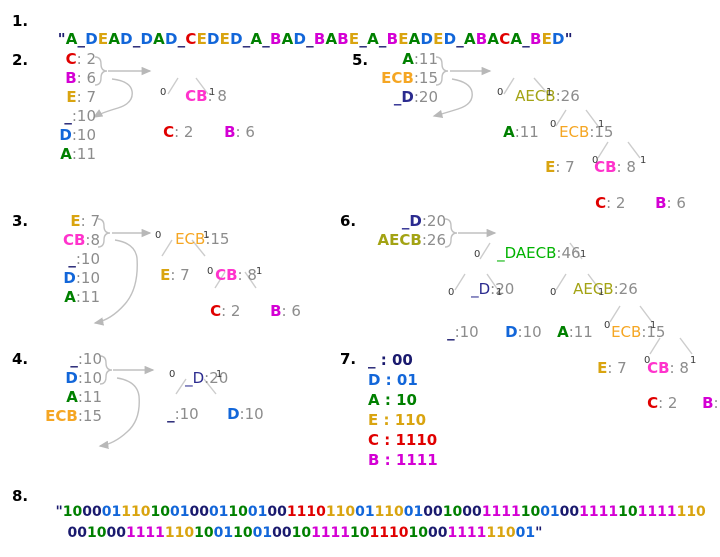  I want to click on code-symbol: C, so click(374, 440).